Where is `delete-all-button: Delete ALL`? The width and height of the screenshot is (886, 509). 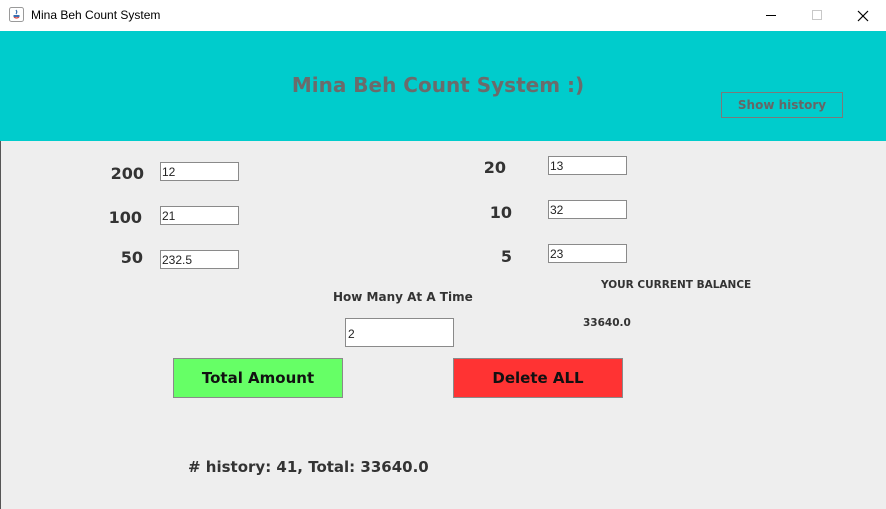 delete-all-button: Delete ALL is located at coordinates (538, 378).